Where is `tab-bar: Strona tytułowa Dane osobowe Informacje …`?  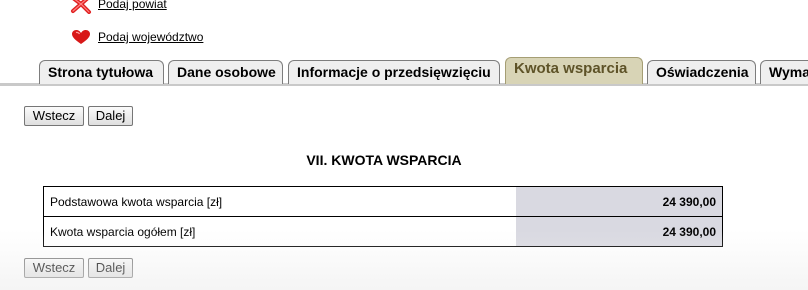
tab-bar: Strona tytułowa Dane osobowe Informacje … is located at coordinates (404, 71).